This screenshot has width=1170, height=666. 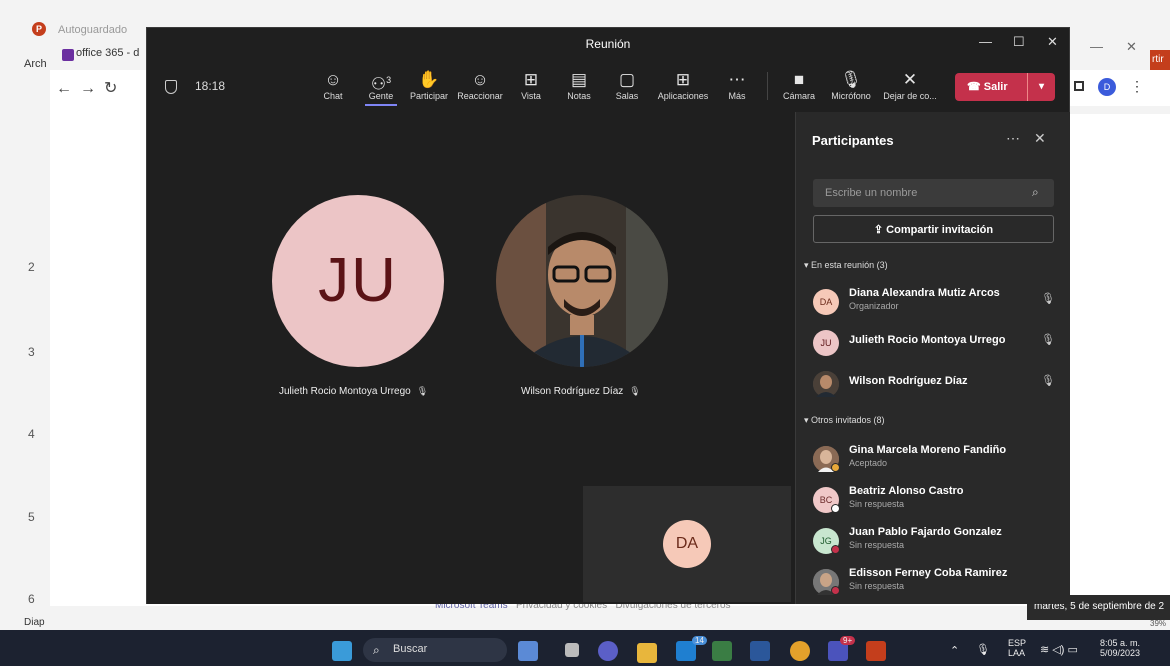 I want to click on section-header-others: ▾ Otros invitados (8), so click(x=844, y=420).